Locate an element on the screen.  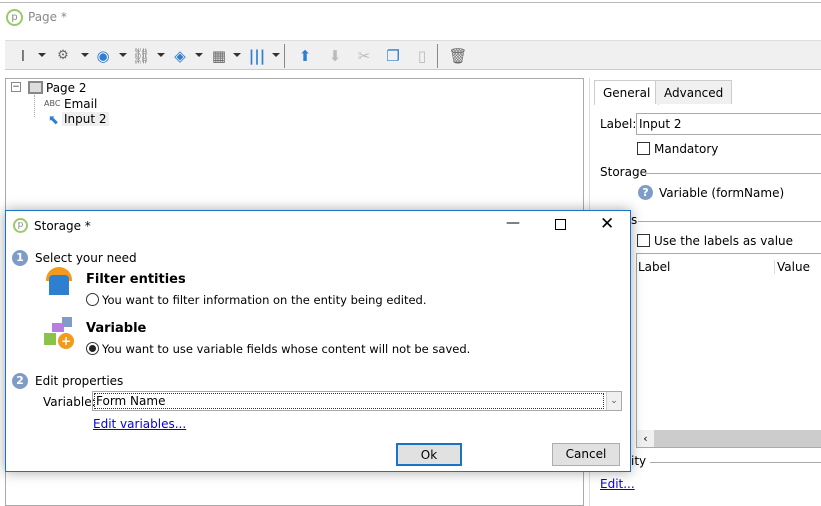
top-strip is located at coordinates (410, 1).